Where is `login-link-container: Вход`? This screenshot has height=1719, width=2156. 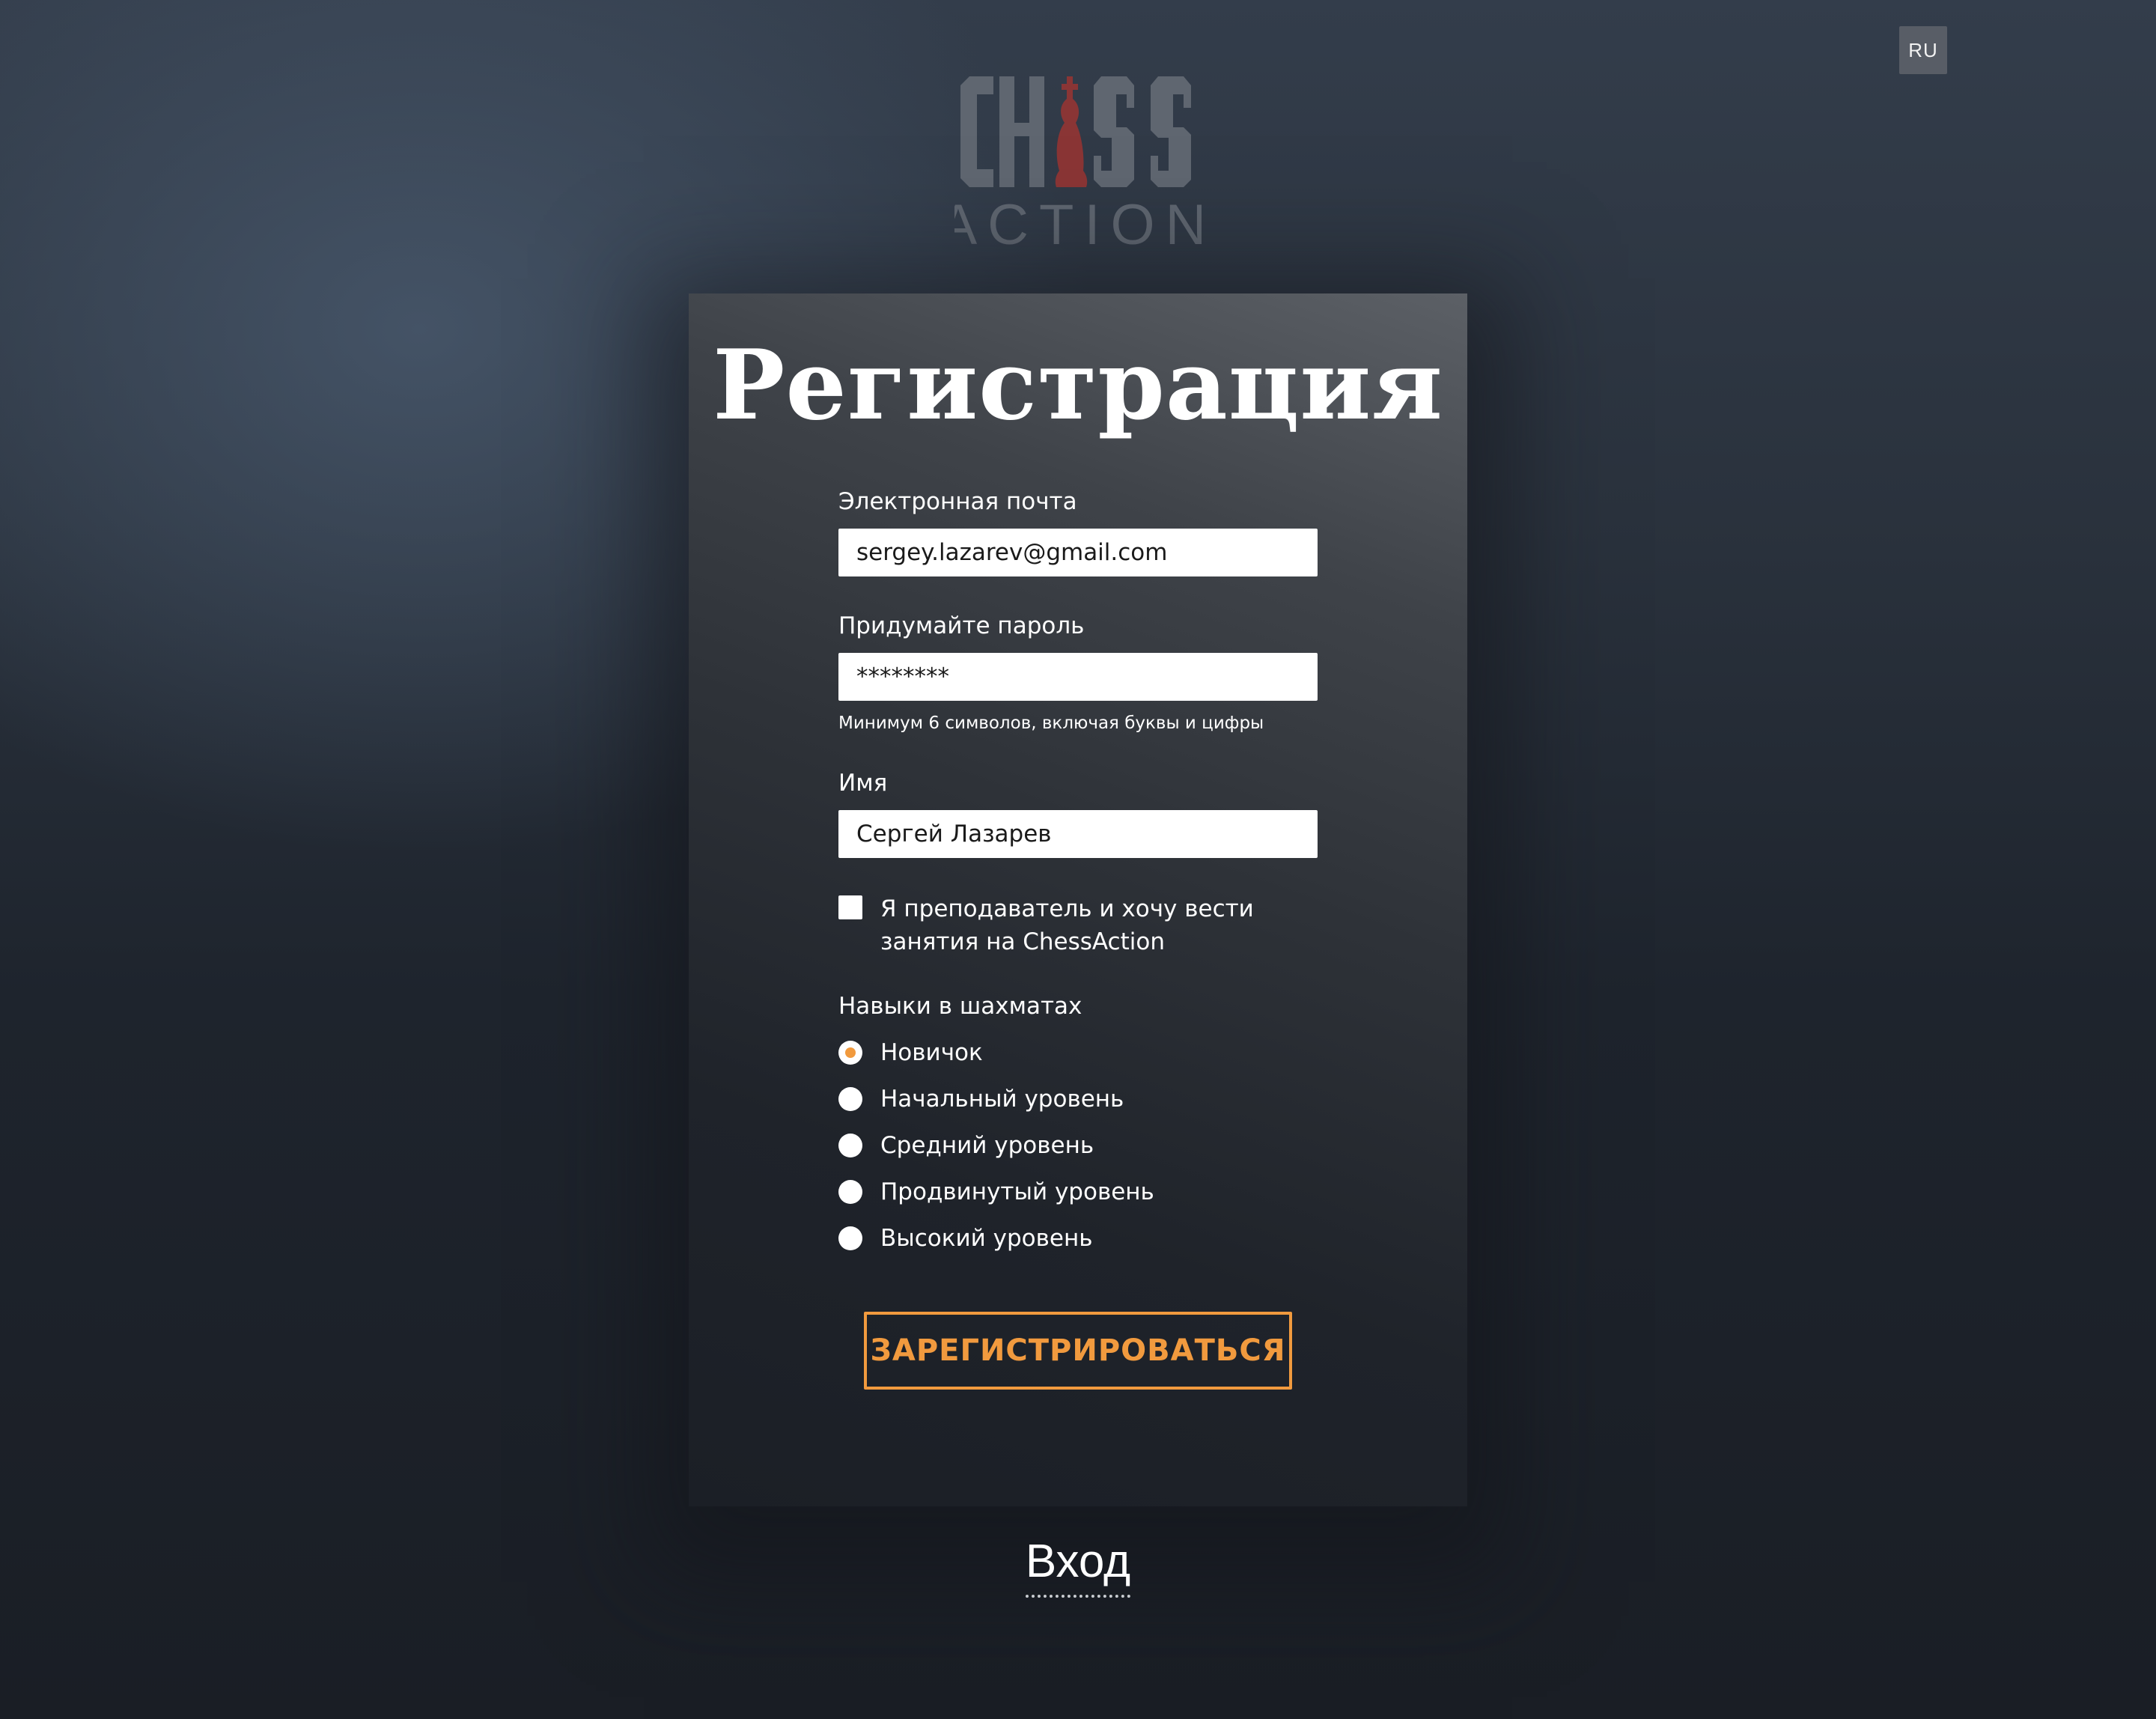
login-link-container: Вход is located at coordinates (1078, 1565).